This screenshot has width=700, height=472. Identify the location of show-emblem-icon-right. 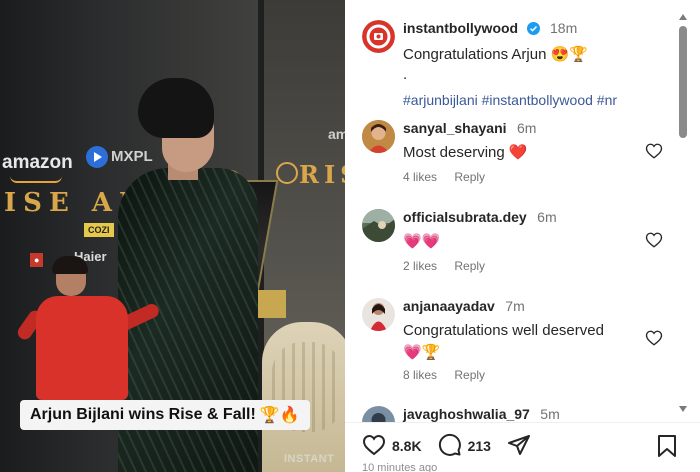
(287, 173).